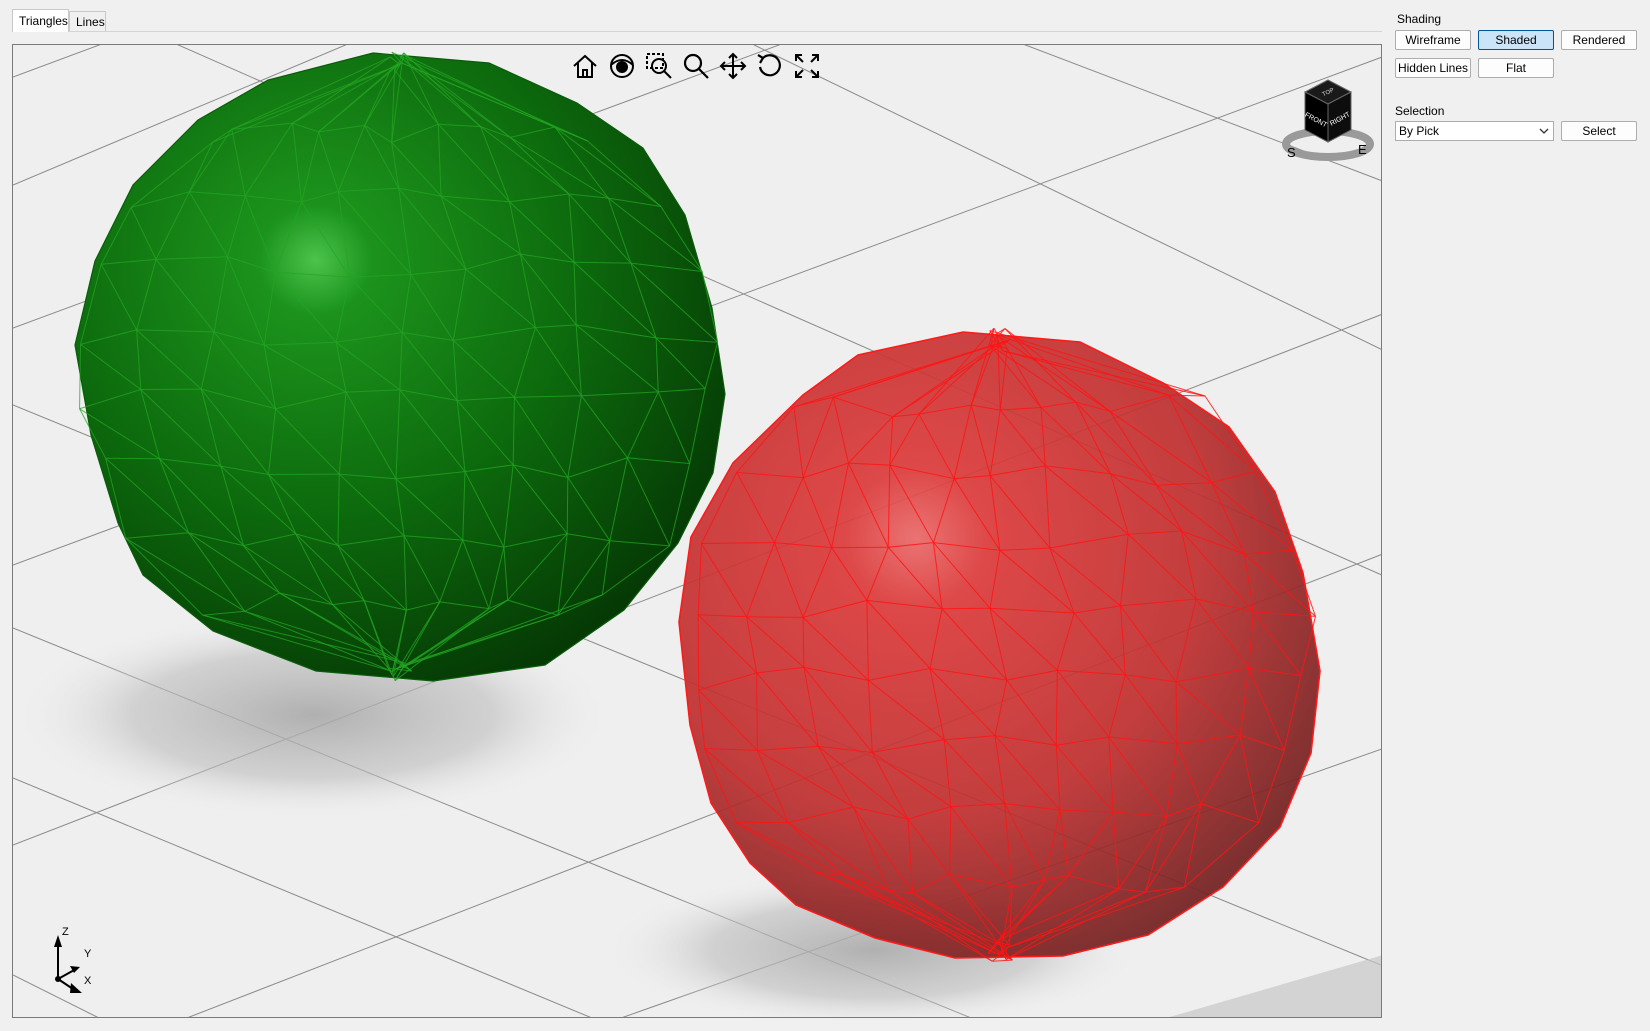 Image resolution: width=1650 pixels, height=1031 pixels. Describe the element at coordinates (1433, 68) in the screenshot. I see `hidden-lines-button: Hidden Lines` at that location.